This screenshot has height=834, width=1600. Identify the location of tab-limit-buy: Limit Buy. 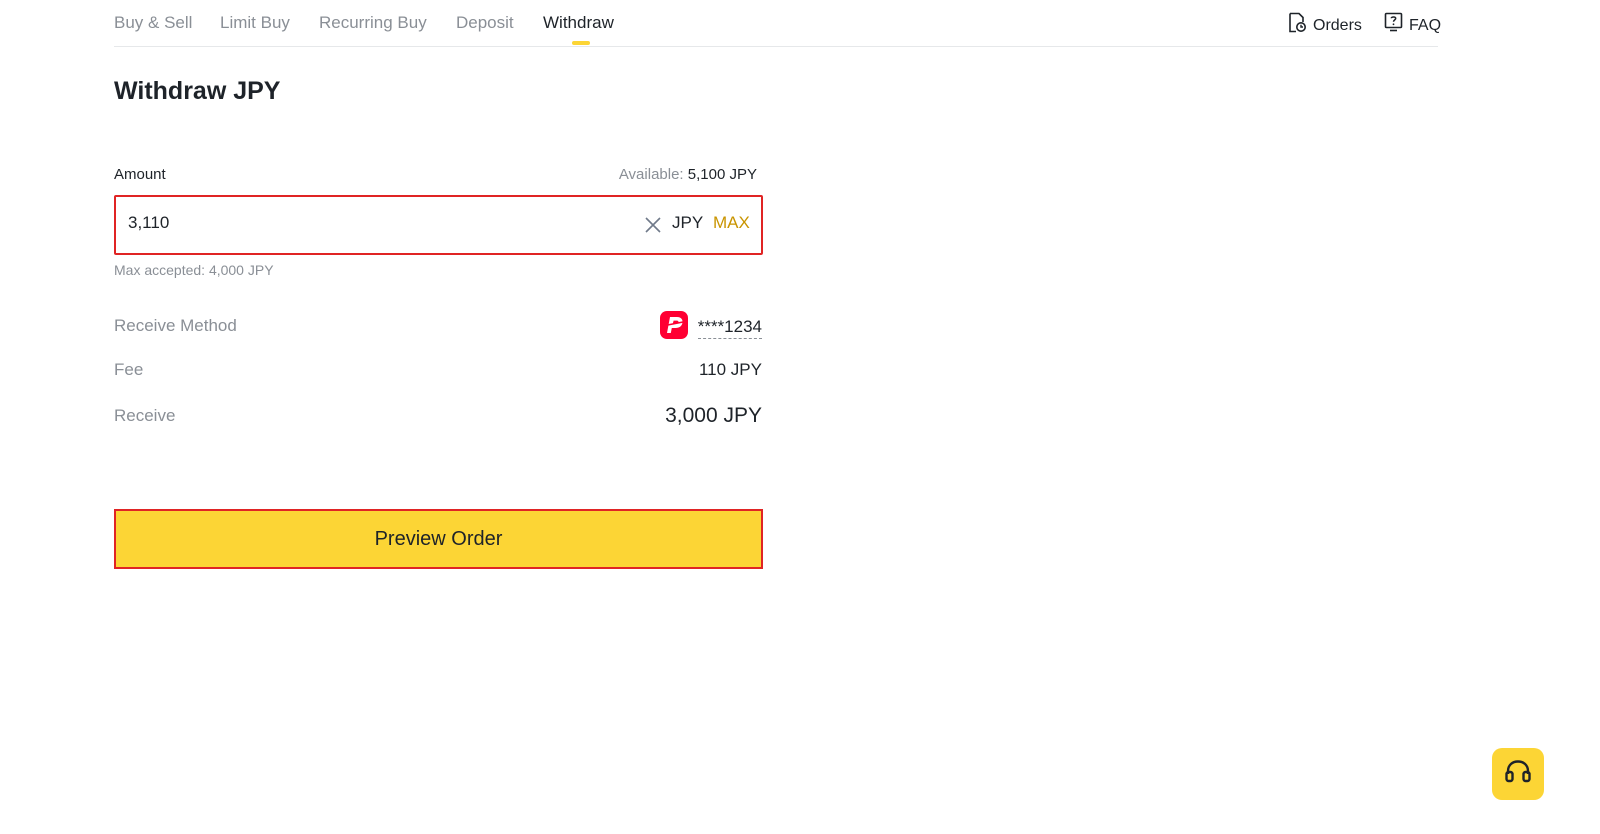
(255, 23).